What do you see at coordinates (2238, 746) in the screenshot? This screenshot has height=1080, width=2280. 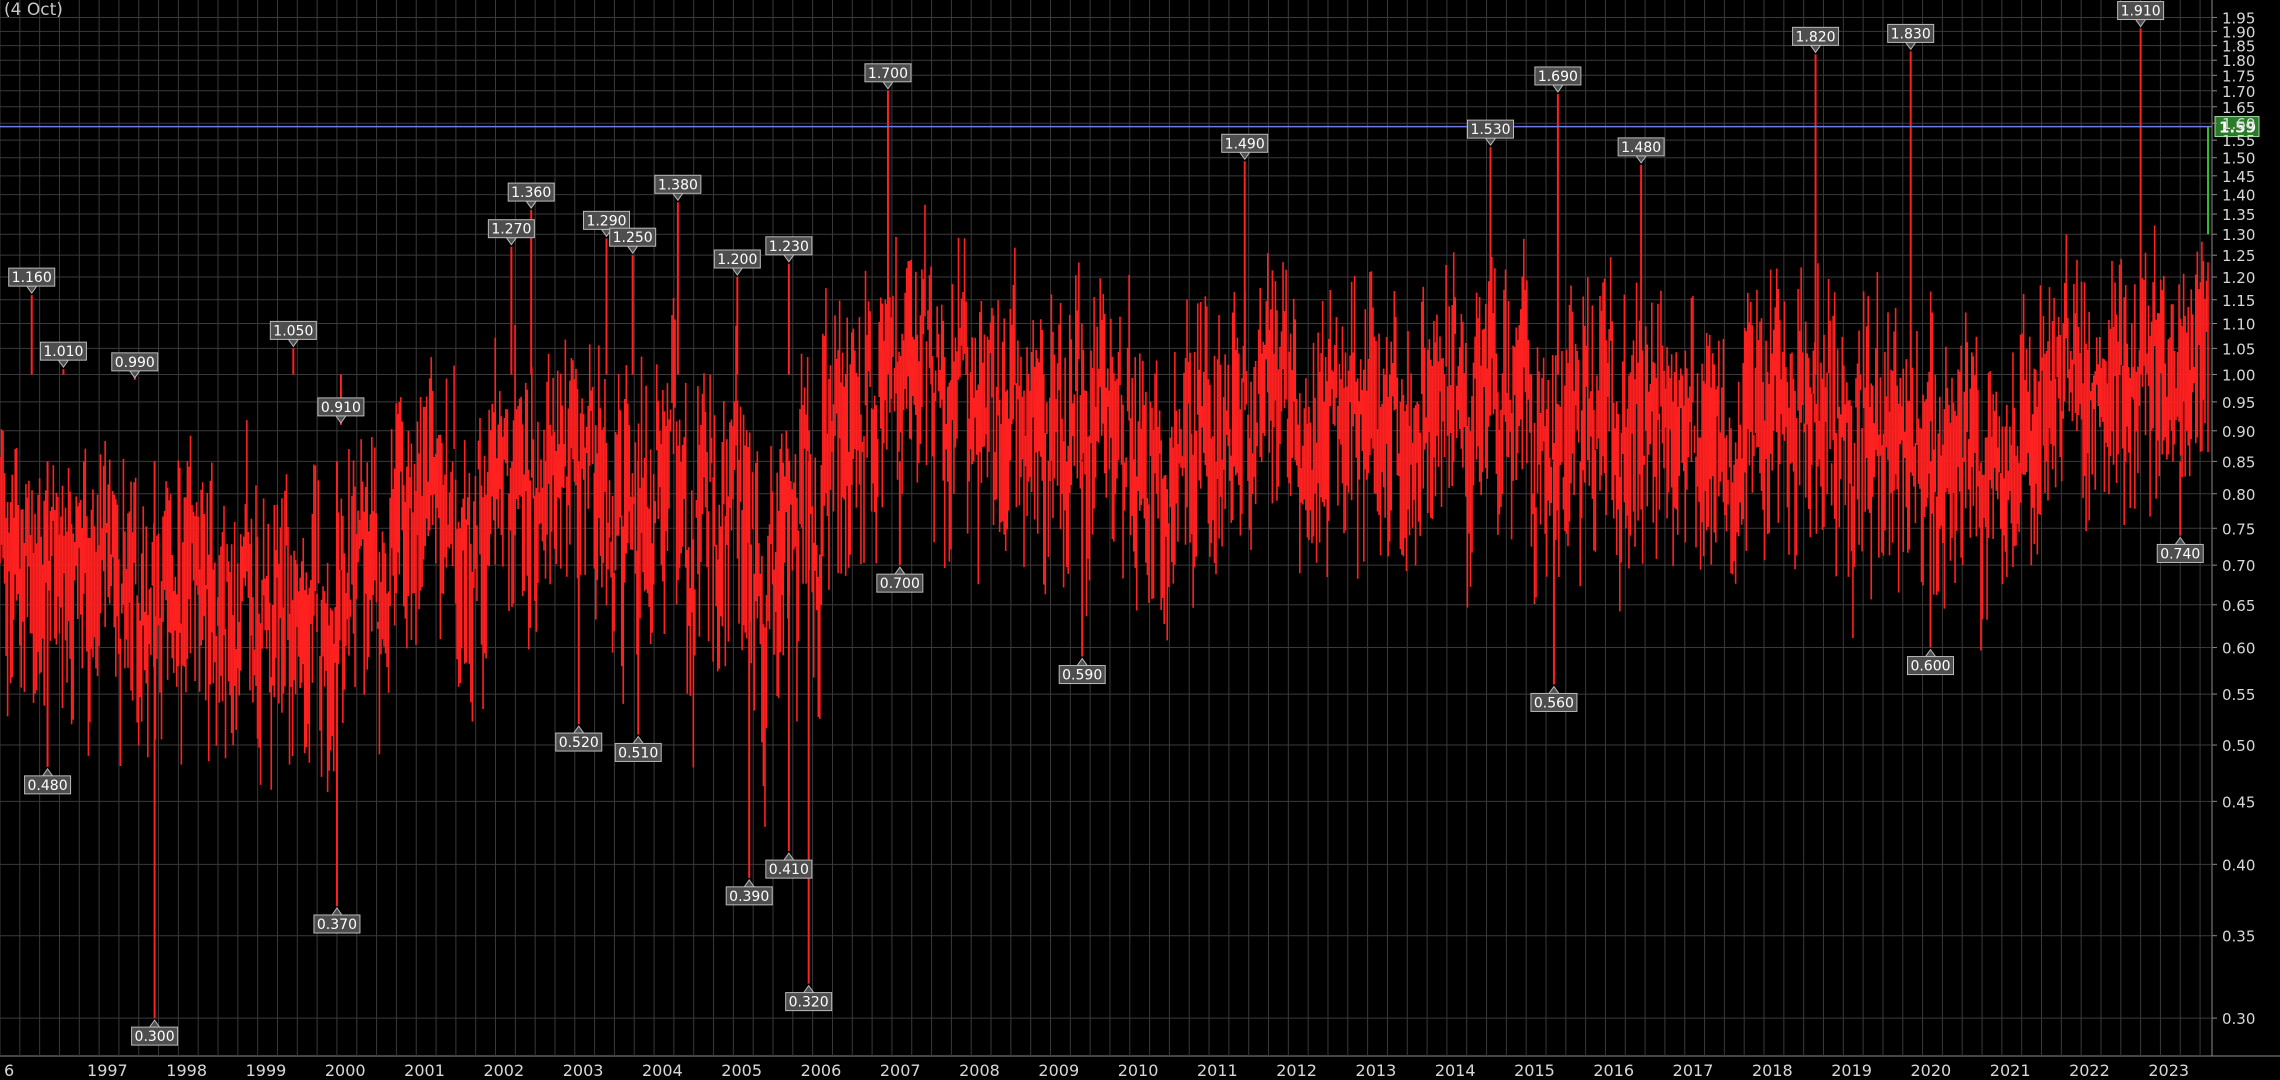 I see `y-tick-label: 0.50` at bounding box center [2238, 746].